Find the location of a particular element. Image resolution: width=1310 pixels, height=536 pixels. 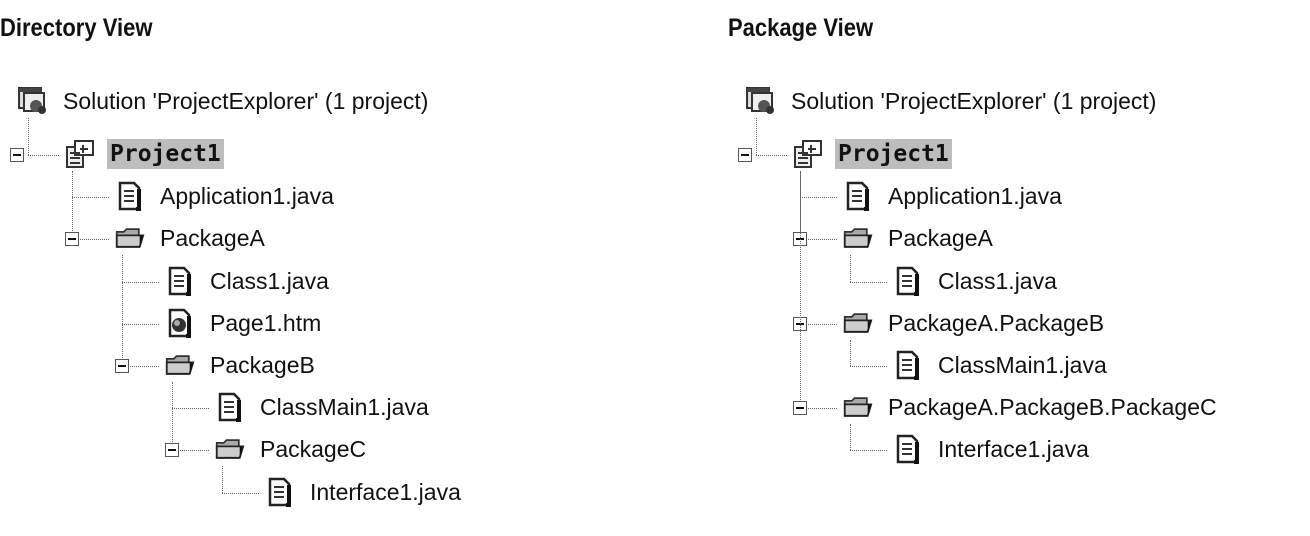

panel-title: Directory View is located at coordinates (76, 28).